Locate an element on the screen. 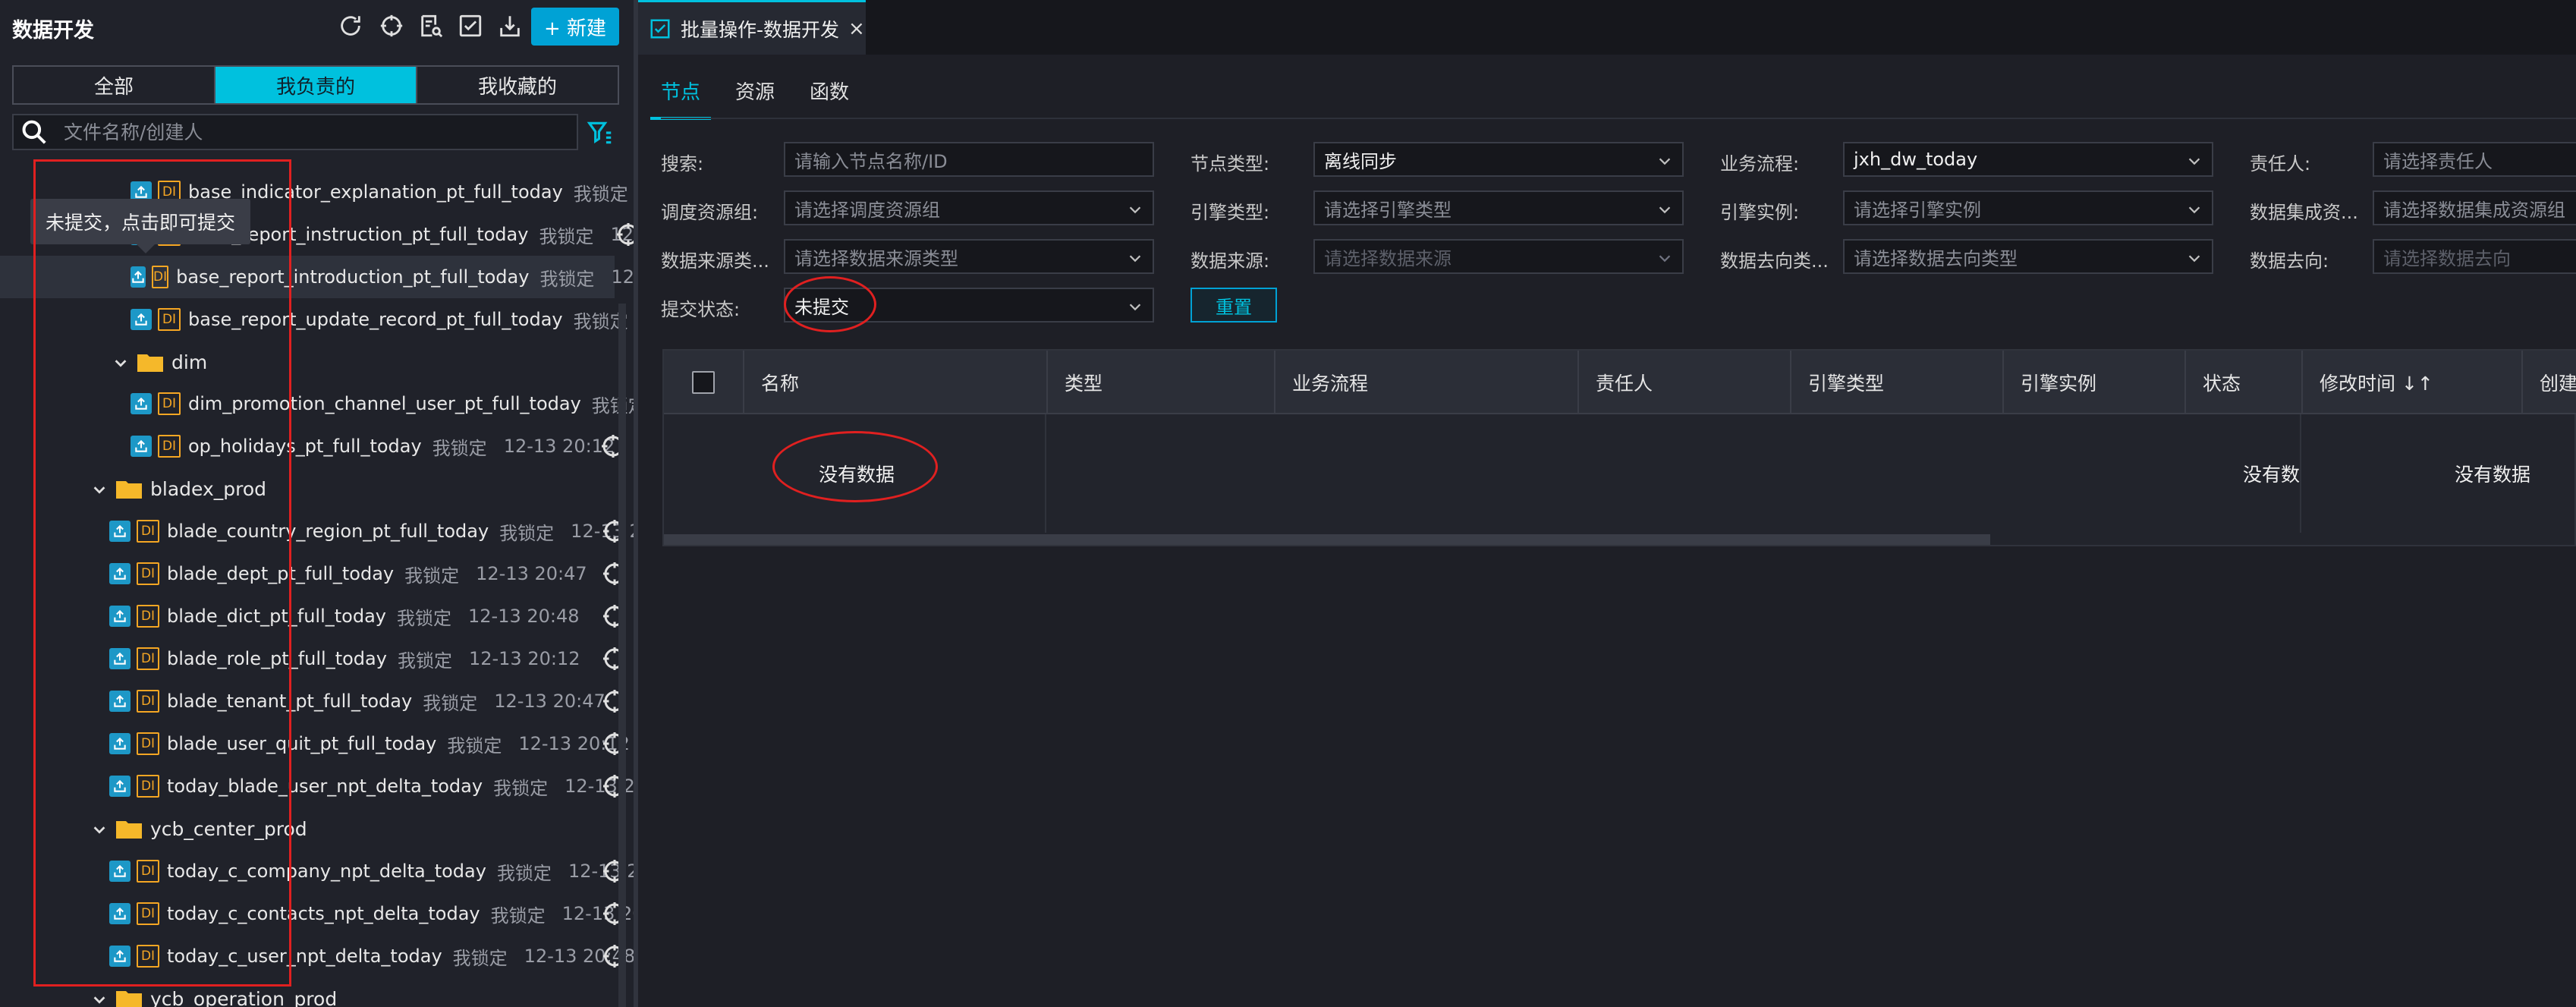 This screenshot has height=1007, width=2576. tab-all: 全部 is located at coordinates (114, 85).